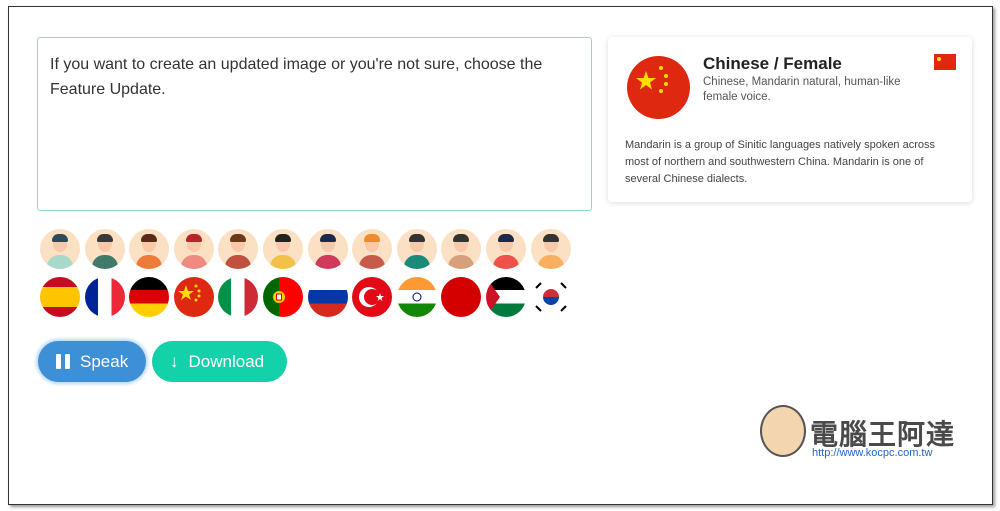 The width and height of the screenshot is (1000, 511). Describe the element at coordinates (416, 297) in the screenshot. I see `india-flag-icon` at that location.